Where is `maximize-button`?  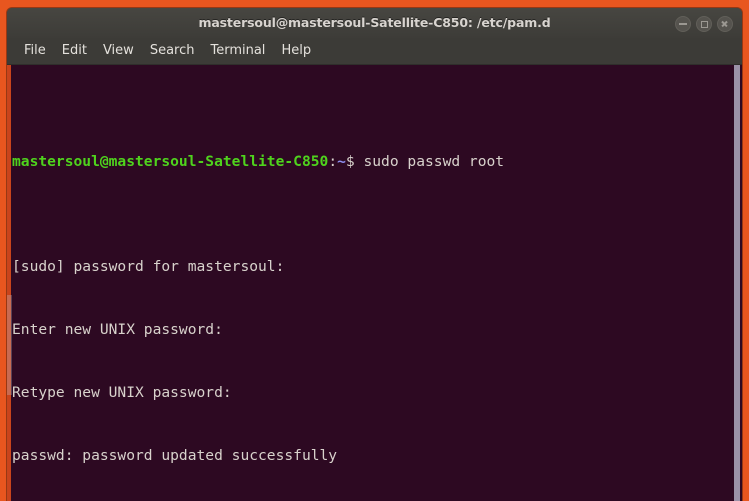 maximize-button is located at coordinates (704, 24).